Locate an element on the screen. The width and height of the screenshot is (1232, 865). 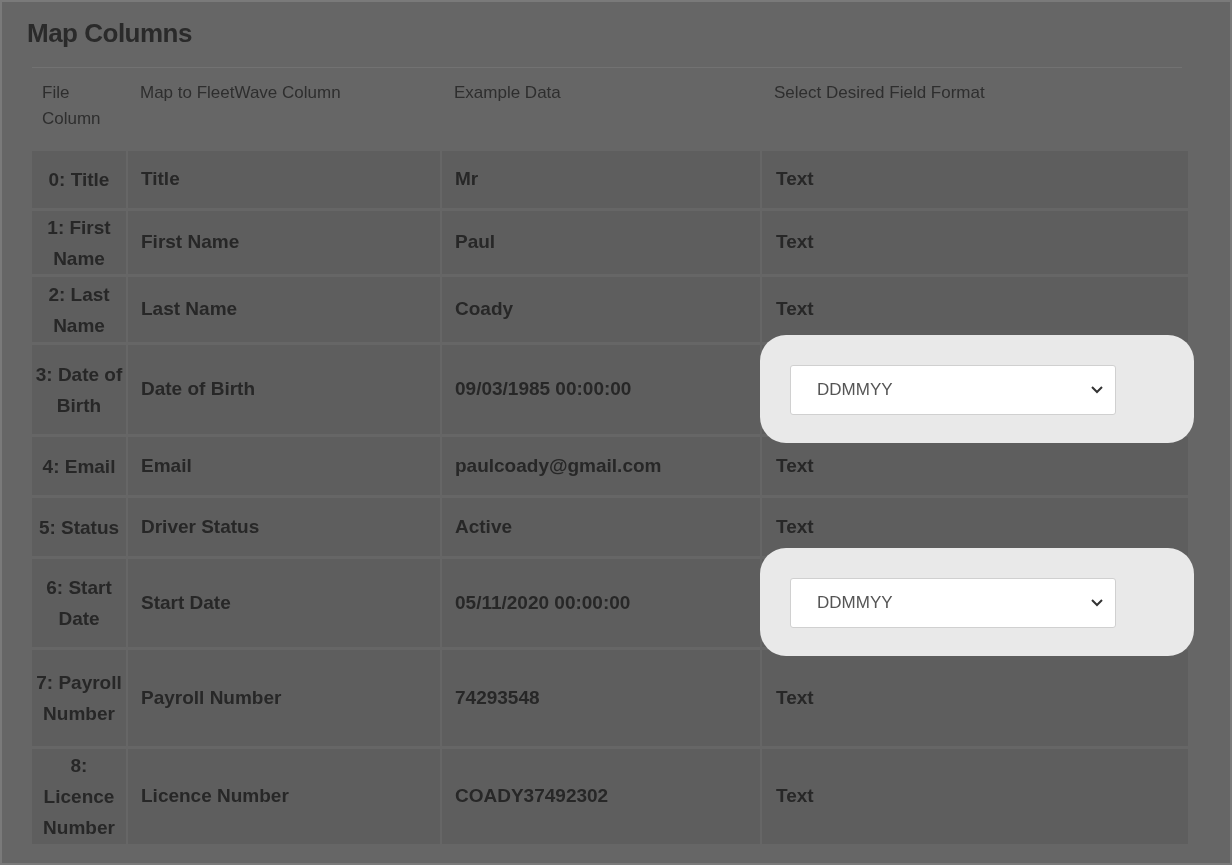
cell-text: Licence Number is located at coordinates (215, 796).